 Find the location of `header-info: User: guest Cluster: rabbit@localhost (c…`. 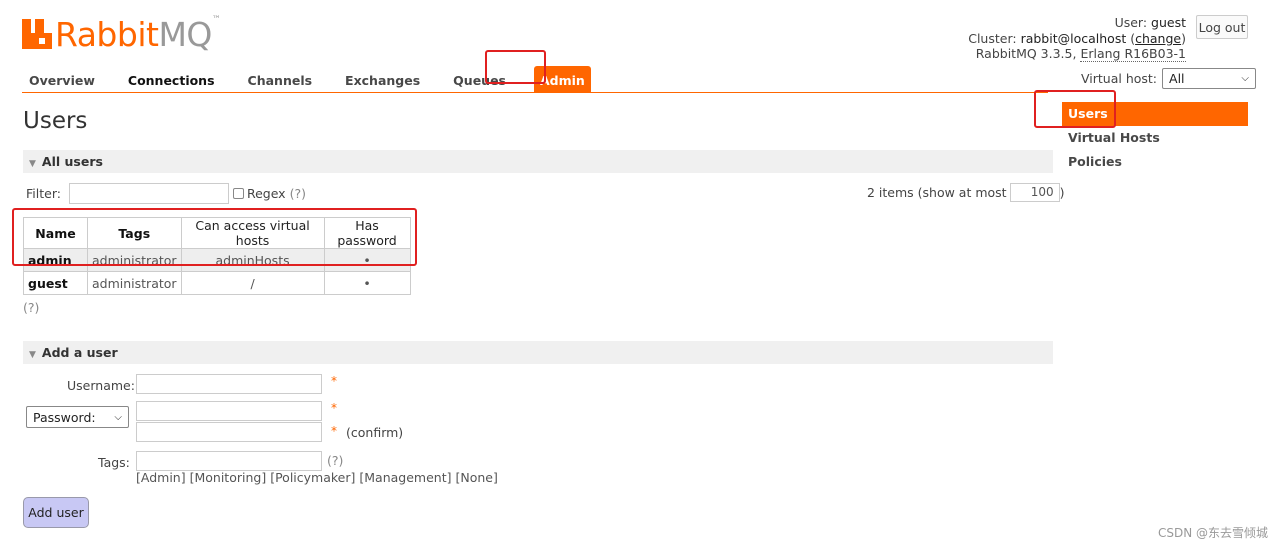

header-info: User: guest Cluster: rabbit@localhost (c… is located at coordinates (1077, 38).